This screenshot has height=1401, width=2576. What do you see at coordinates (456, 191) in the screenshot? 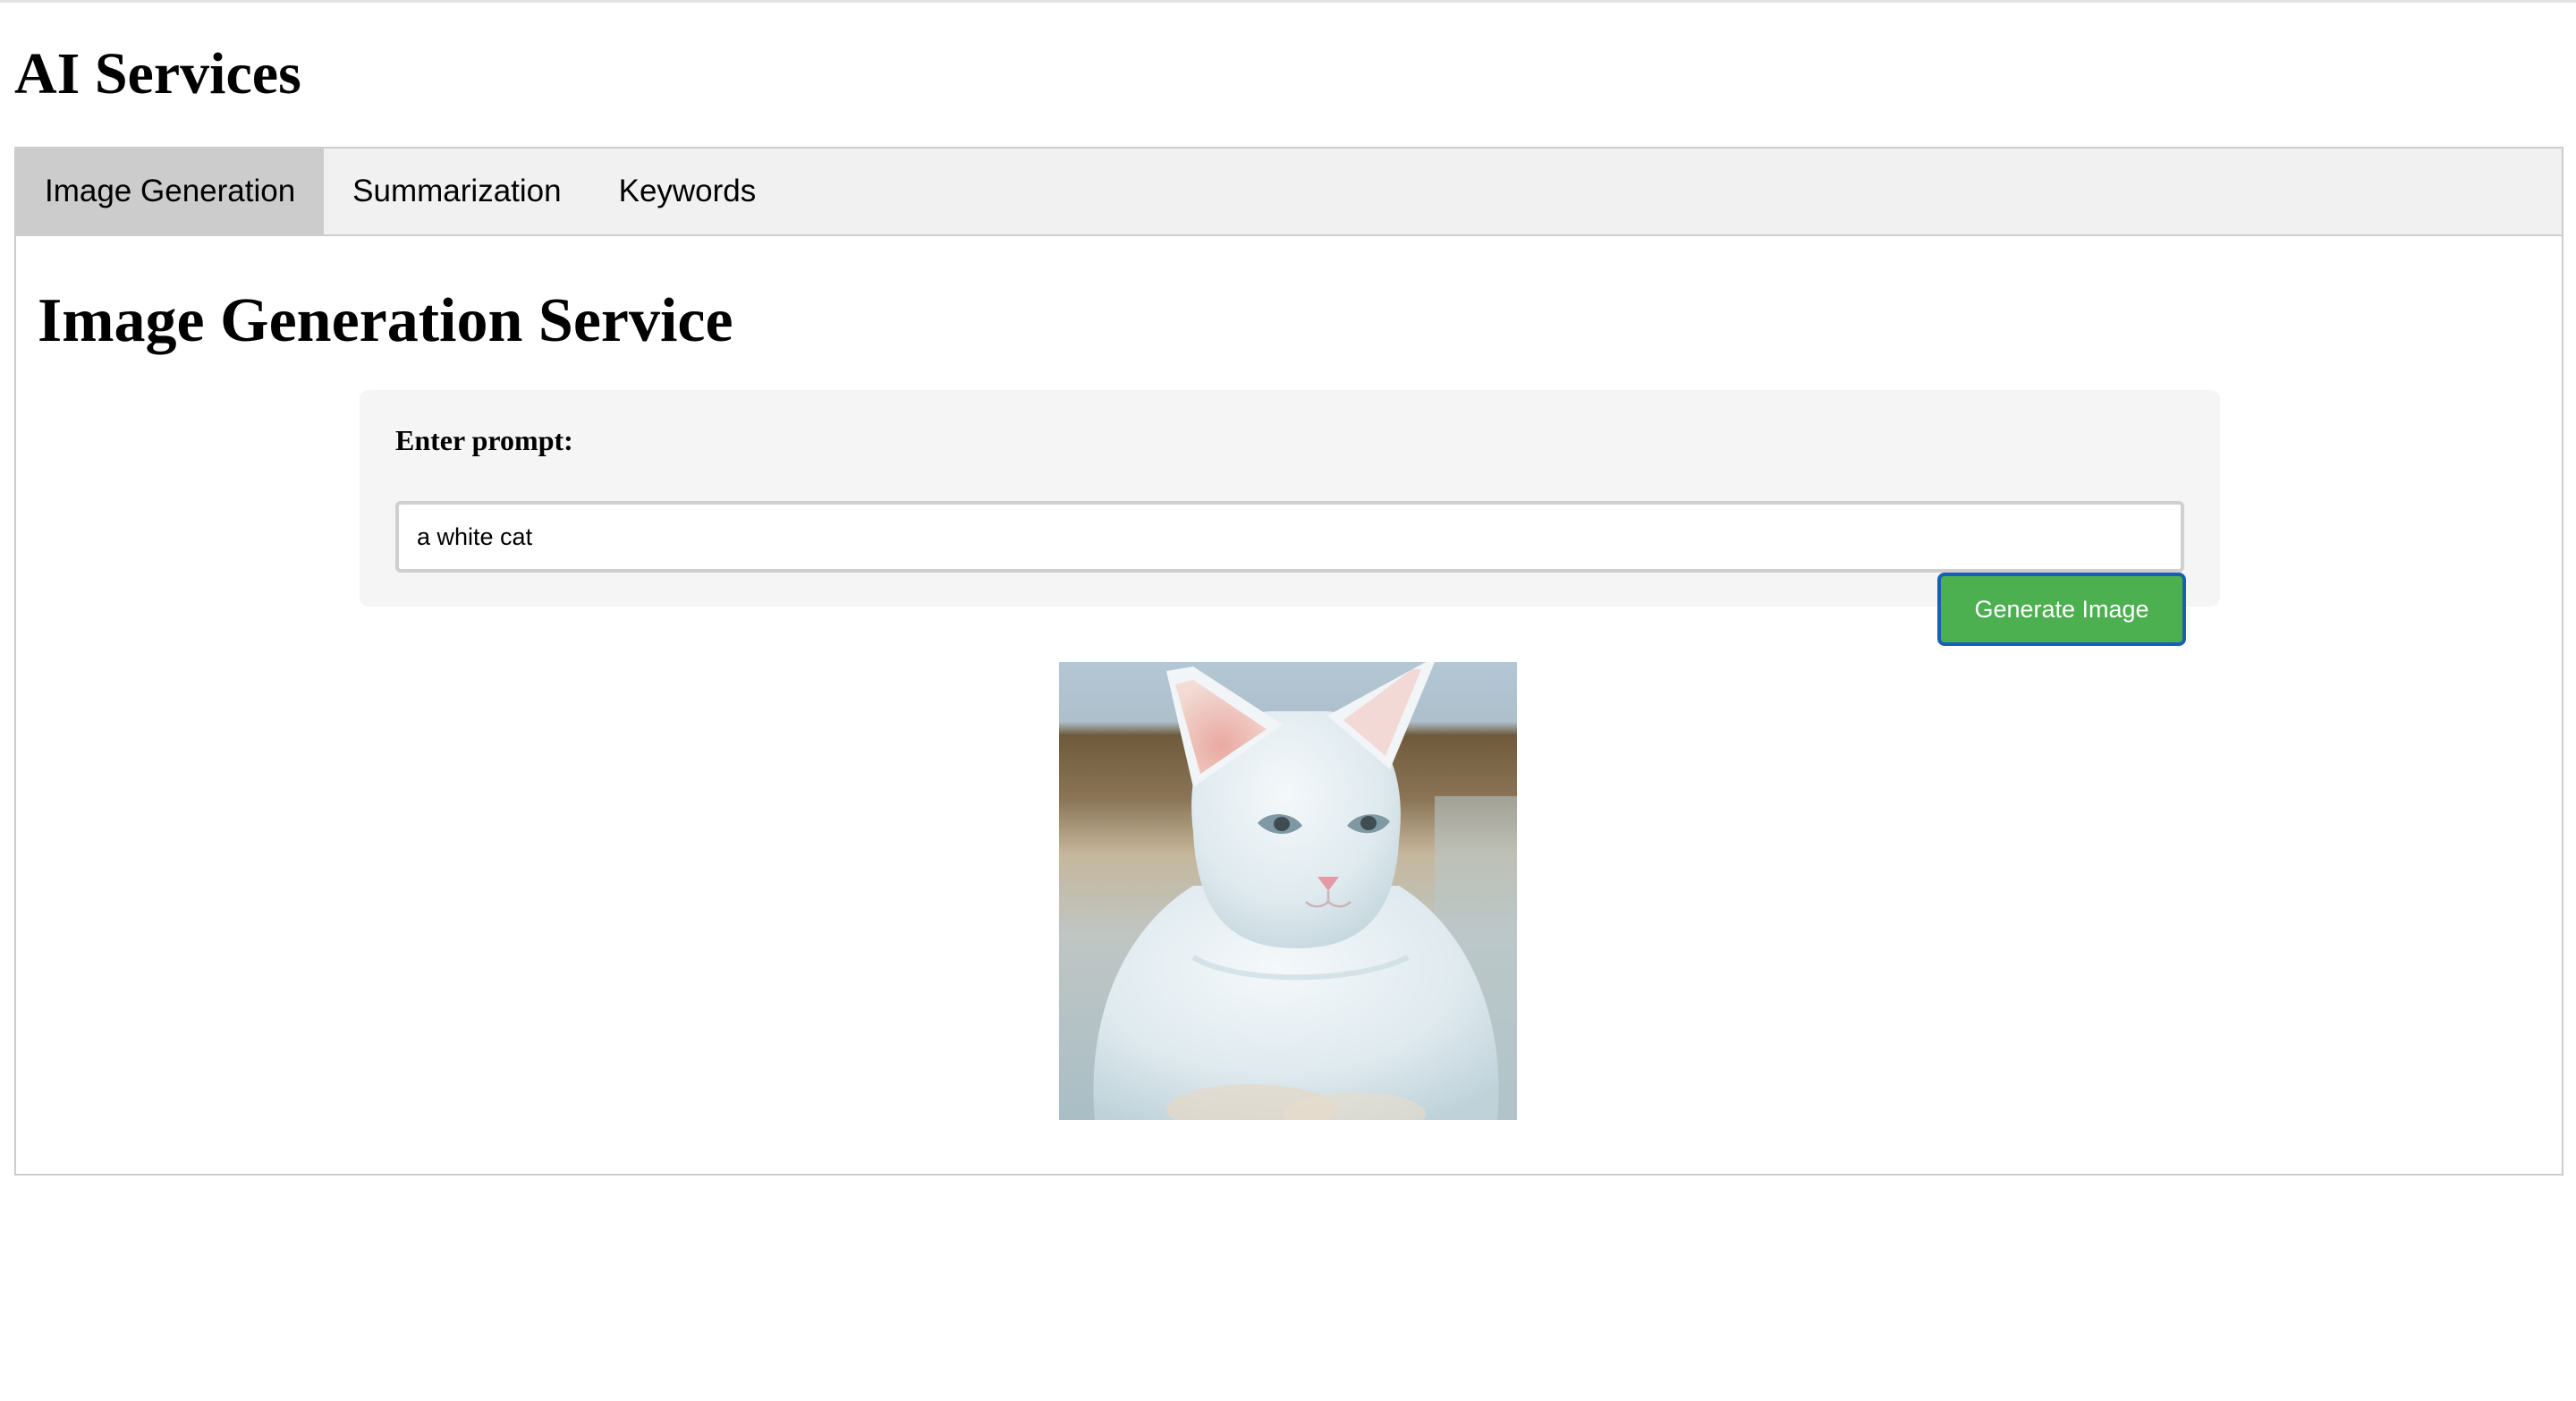
I see `tab-summarization: Summarization` at bounding box center [456, 191].